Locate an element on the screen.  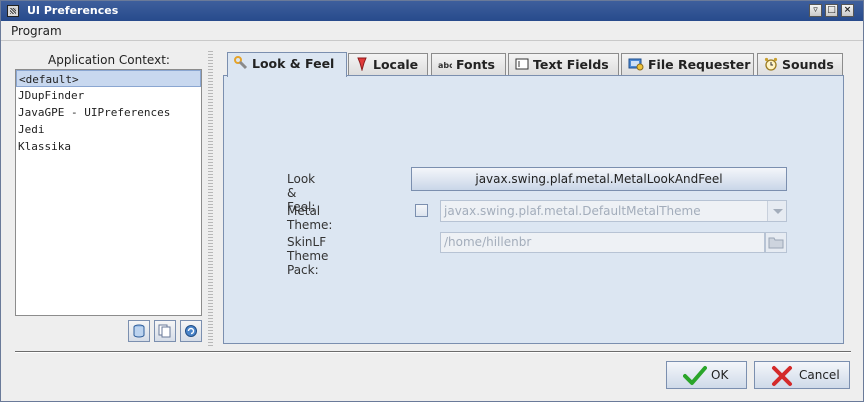
tab-sounds: Sounds is located at coordinates (800, 64).